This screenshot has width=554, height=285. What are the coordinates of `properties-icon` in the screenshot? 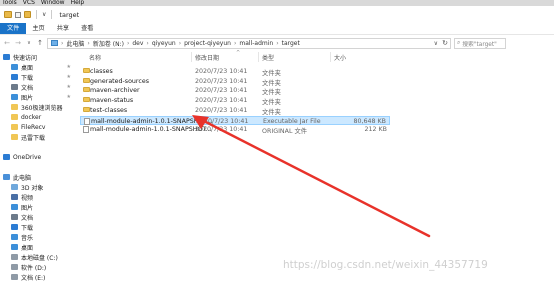 It's located at (18, 14).